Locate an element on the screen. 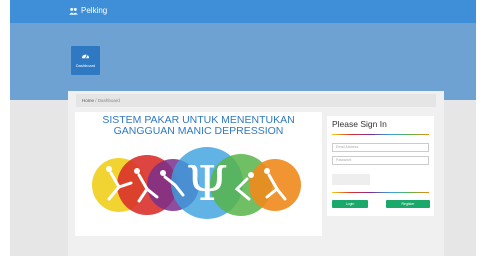 The image size is (484, 256). psi-symbol: Ψ is located at coordinates (207, 184).